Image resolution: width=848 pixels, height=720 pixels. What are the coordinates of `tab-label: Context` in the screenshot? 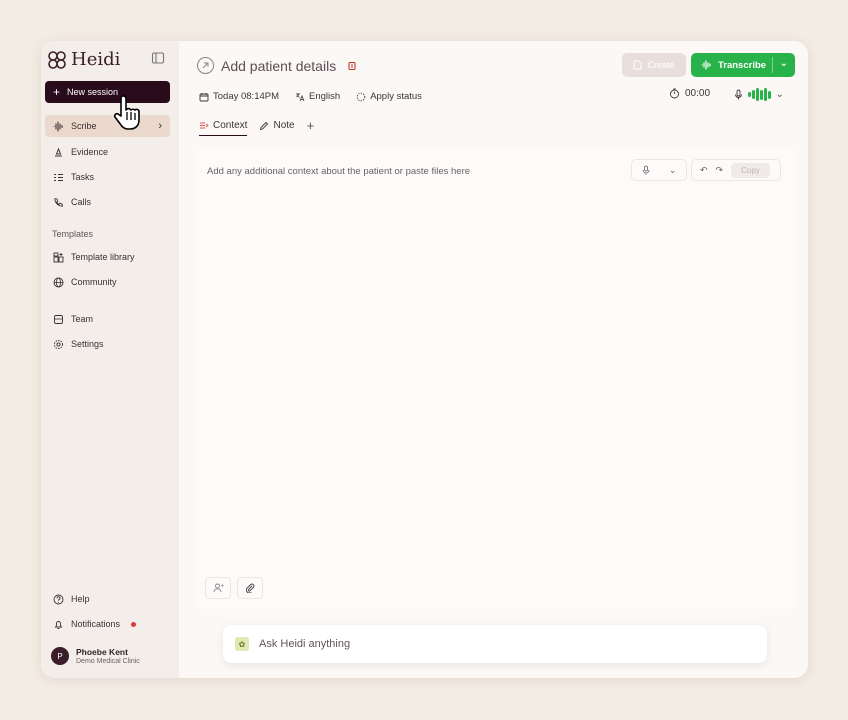 It's located at (230, 125).